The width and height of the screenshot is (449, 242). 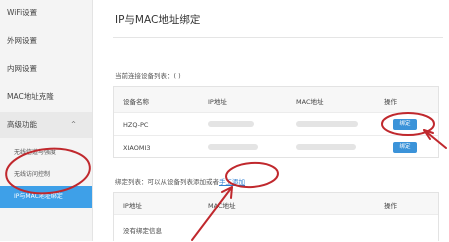 What do you see at coordinates (276, 147) in the screenshot?
I see `table-row: XIAOMI3 绑定` at bounding box center [276, 147].